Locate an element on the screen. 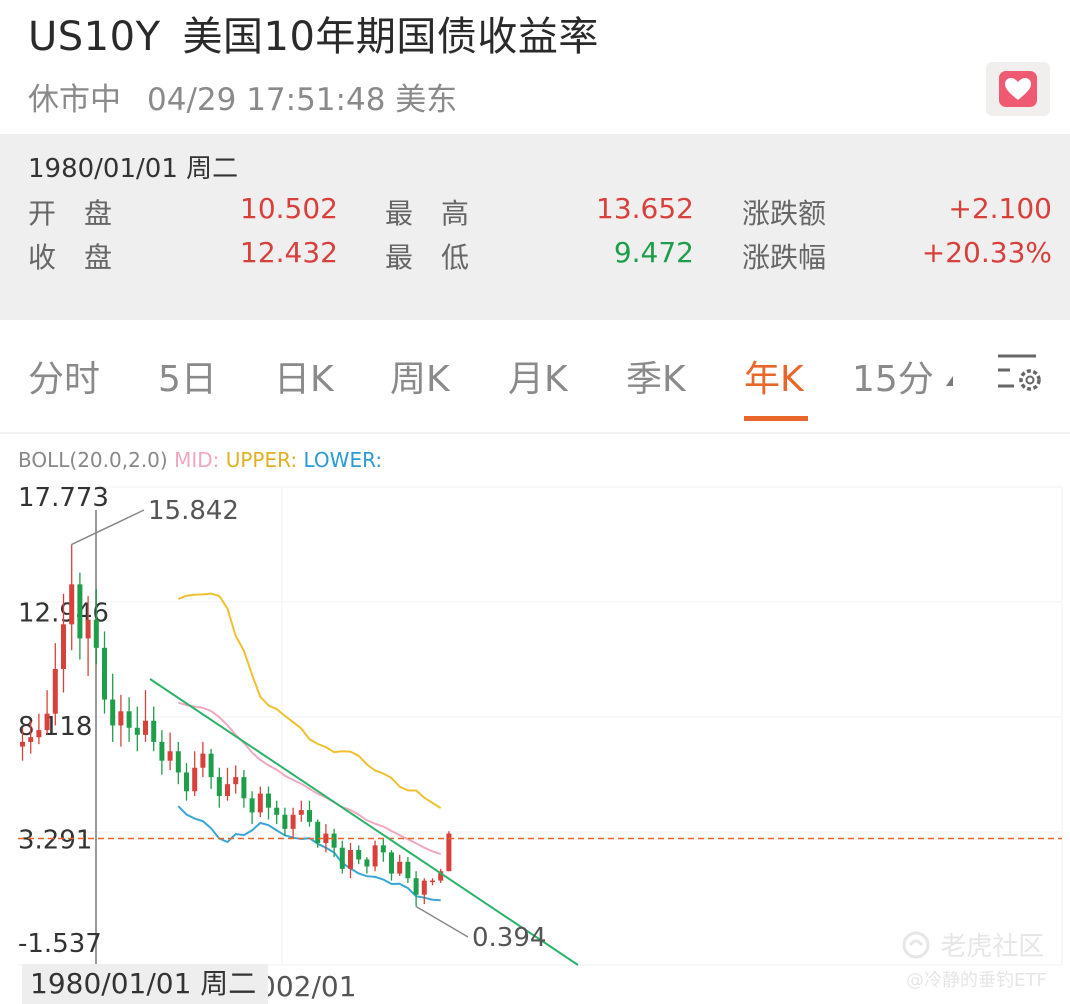 This screenshot has height=1004, width=1070. period-tabs: 分时 5日 日K 周K 月K 季K 年K 15分 is located at coordinates (535, 380).